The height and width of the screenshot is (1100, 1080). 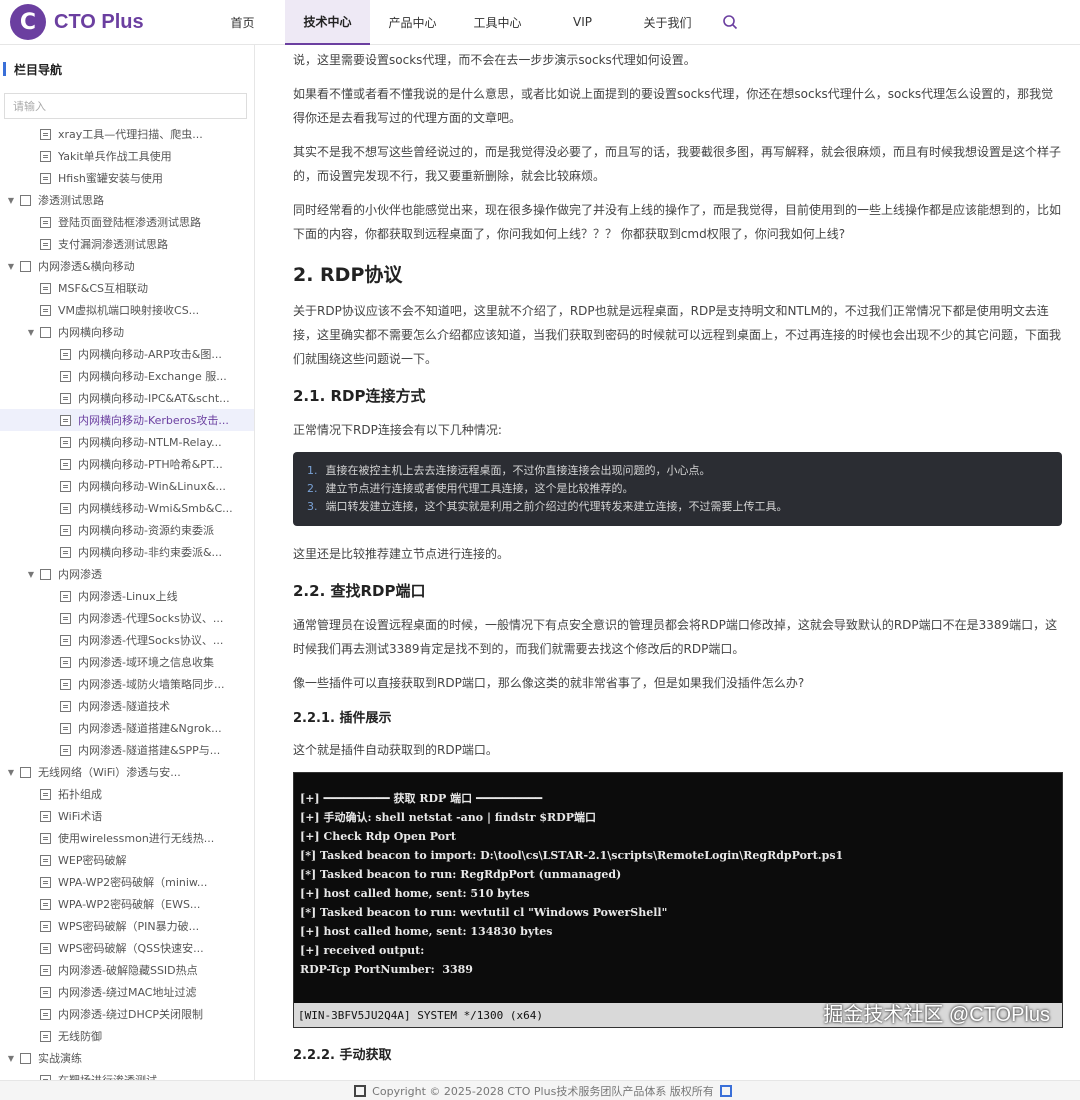 I want to click on sidebar-tree-item: ▼ 内网渗透, so click(x=127, y=574).